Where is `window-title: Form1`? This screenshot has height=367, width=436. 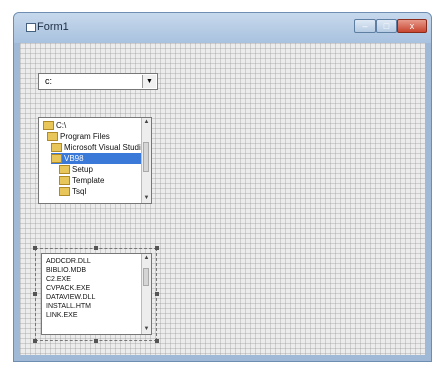
window-title: Form1 is located at coordinates (53, 27).